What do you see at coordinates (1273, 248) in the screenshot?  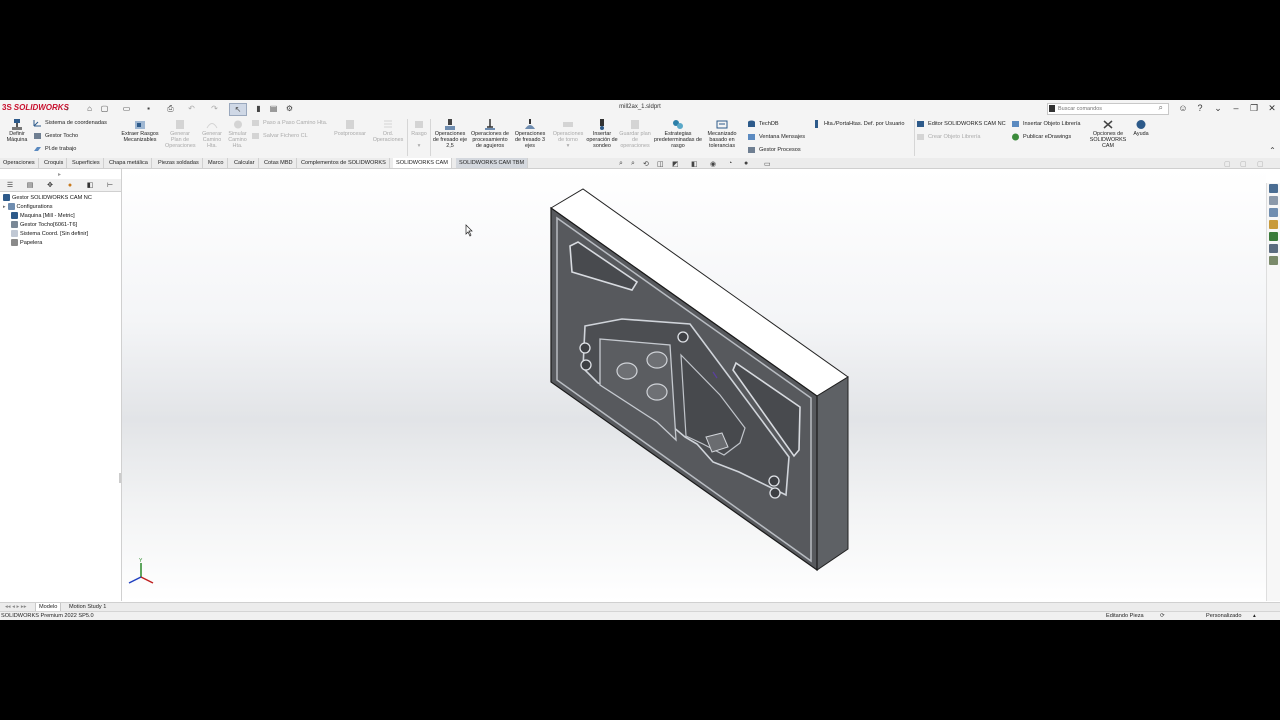 I see `custom-properties-icon` at bounding box center [1273, 248].